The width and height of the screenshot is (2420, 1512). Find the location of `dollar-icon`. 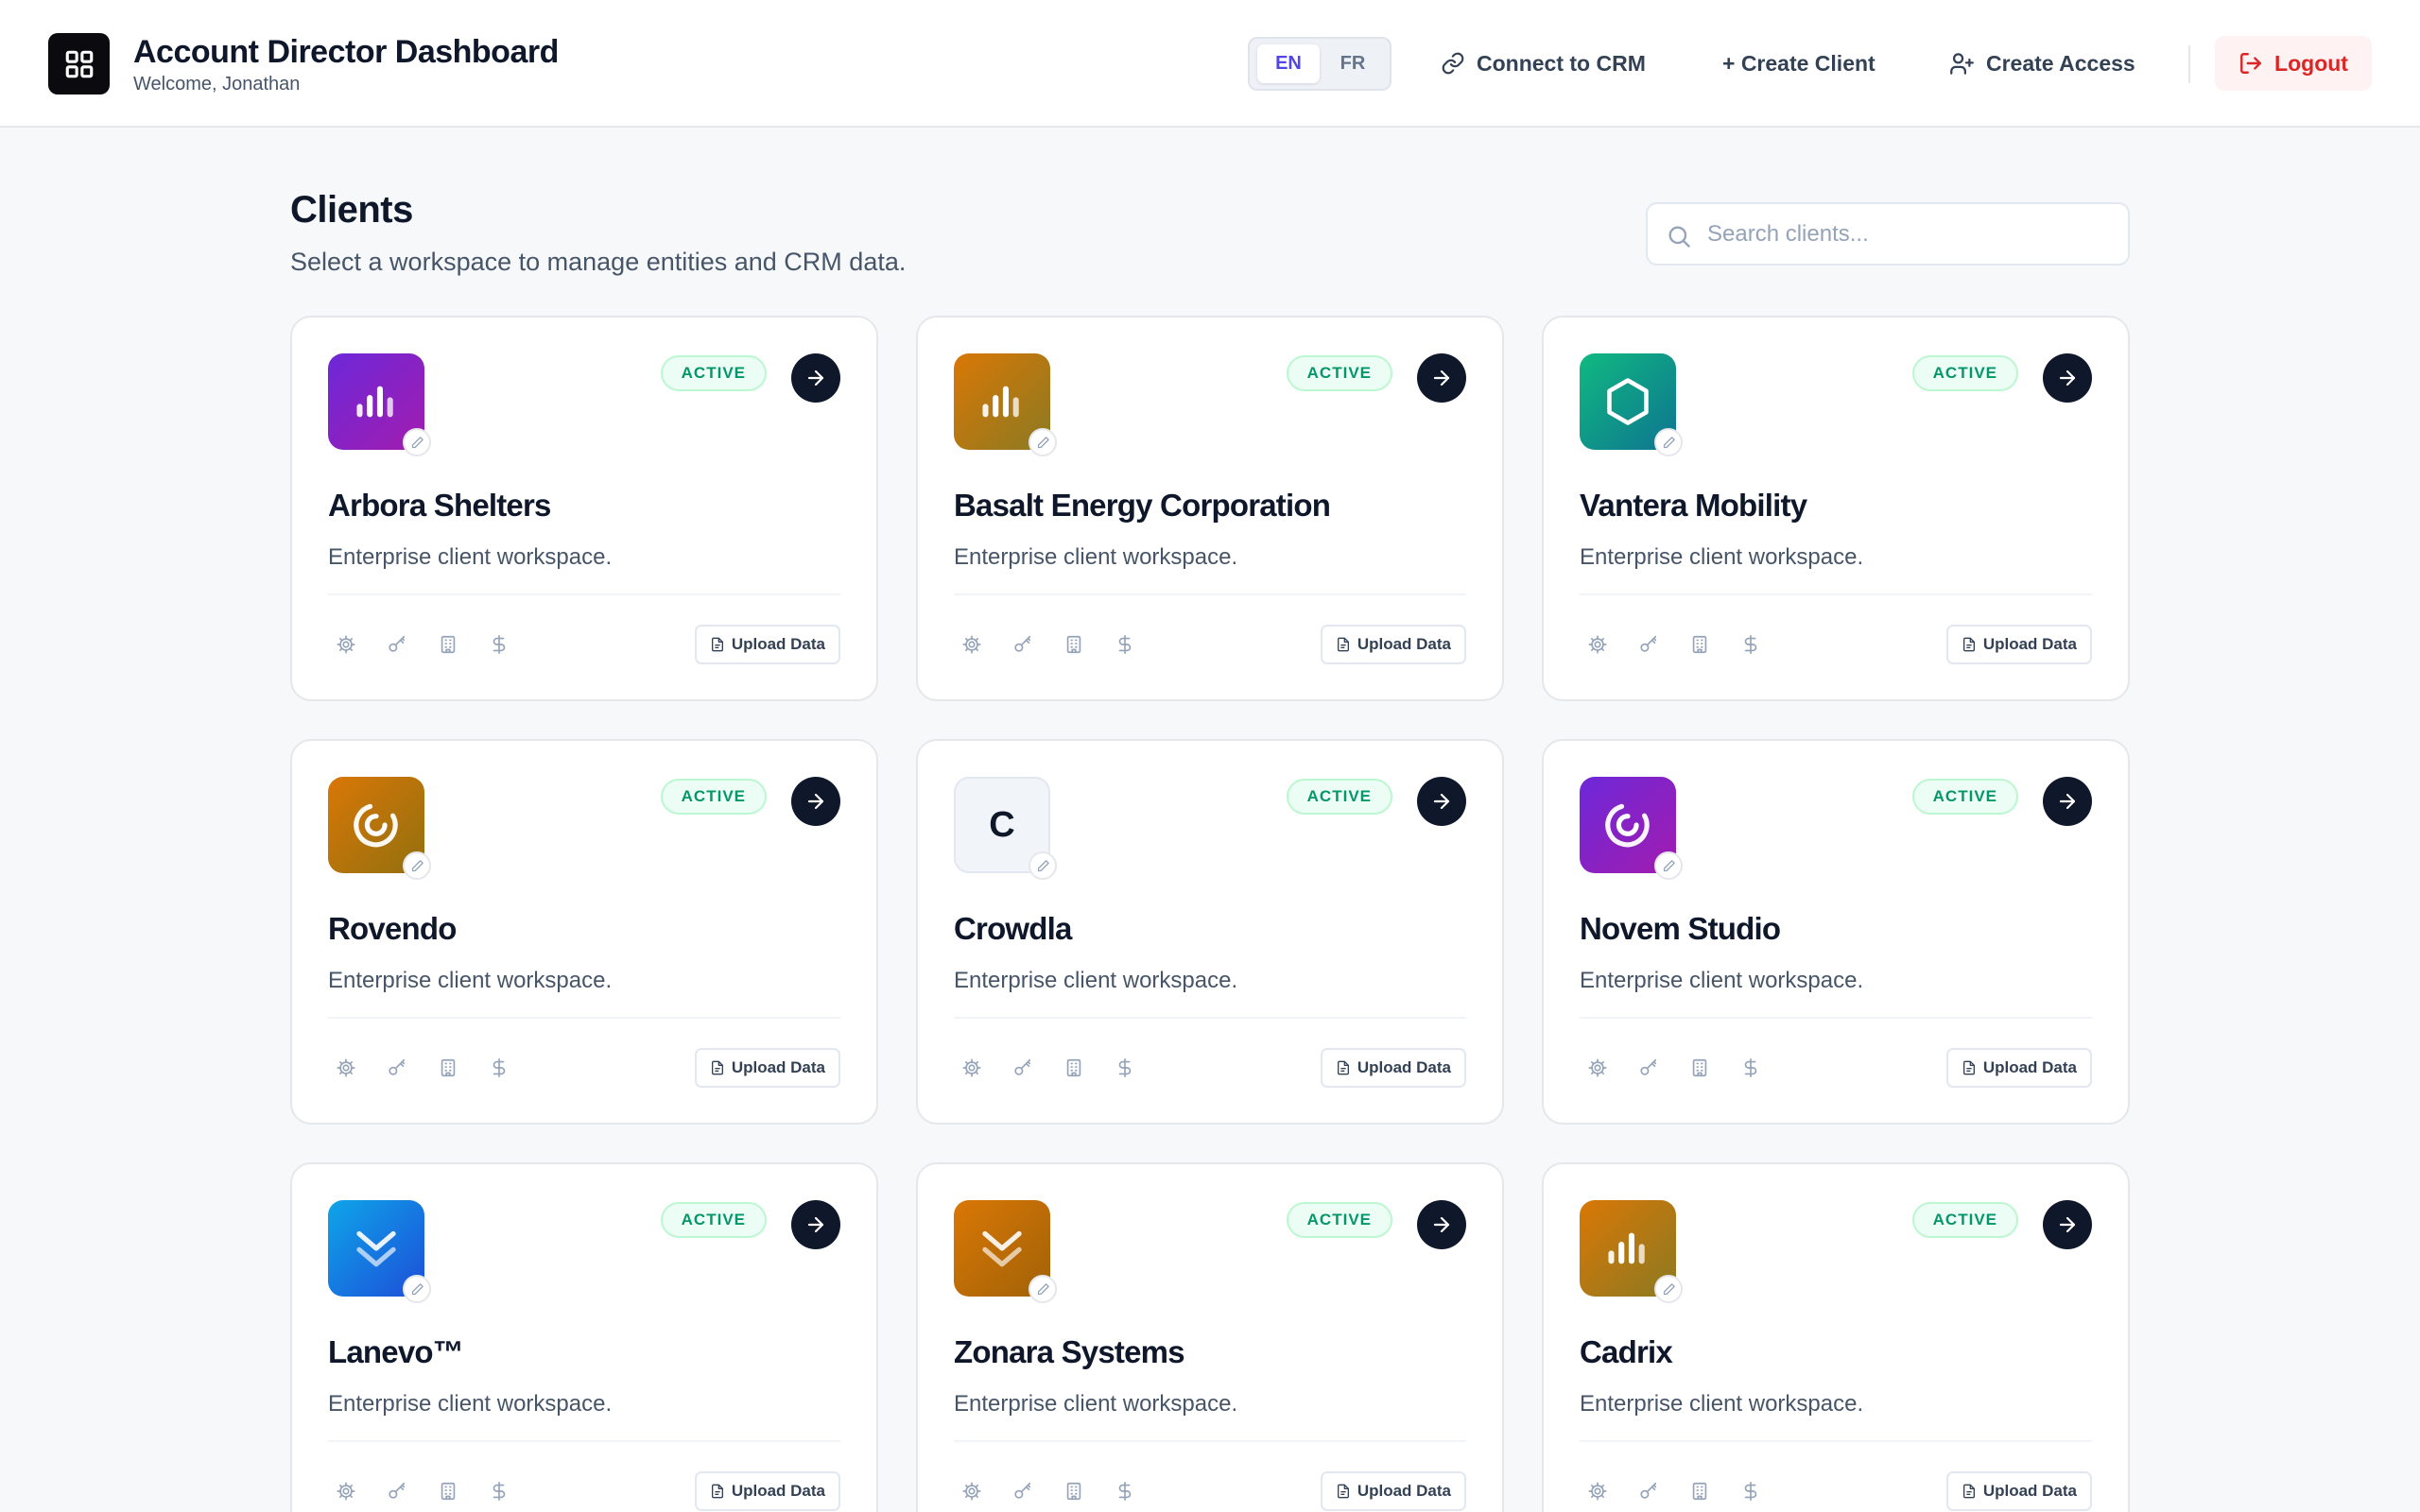

dollar-icon is located at coordinates (1125, 1491).